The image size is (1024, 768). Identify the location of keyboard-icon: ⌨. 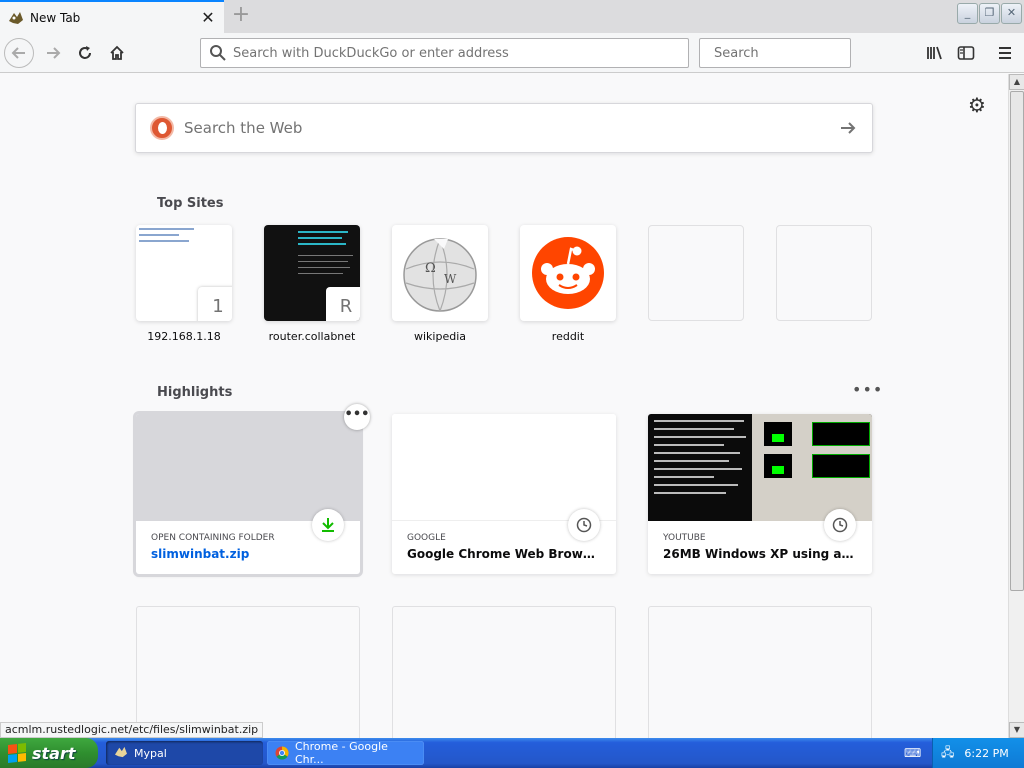
(912, 753).